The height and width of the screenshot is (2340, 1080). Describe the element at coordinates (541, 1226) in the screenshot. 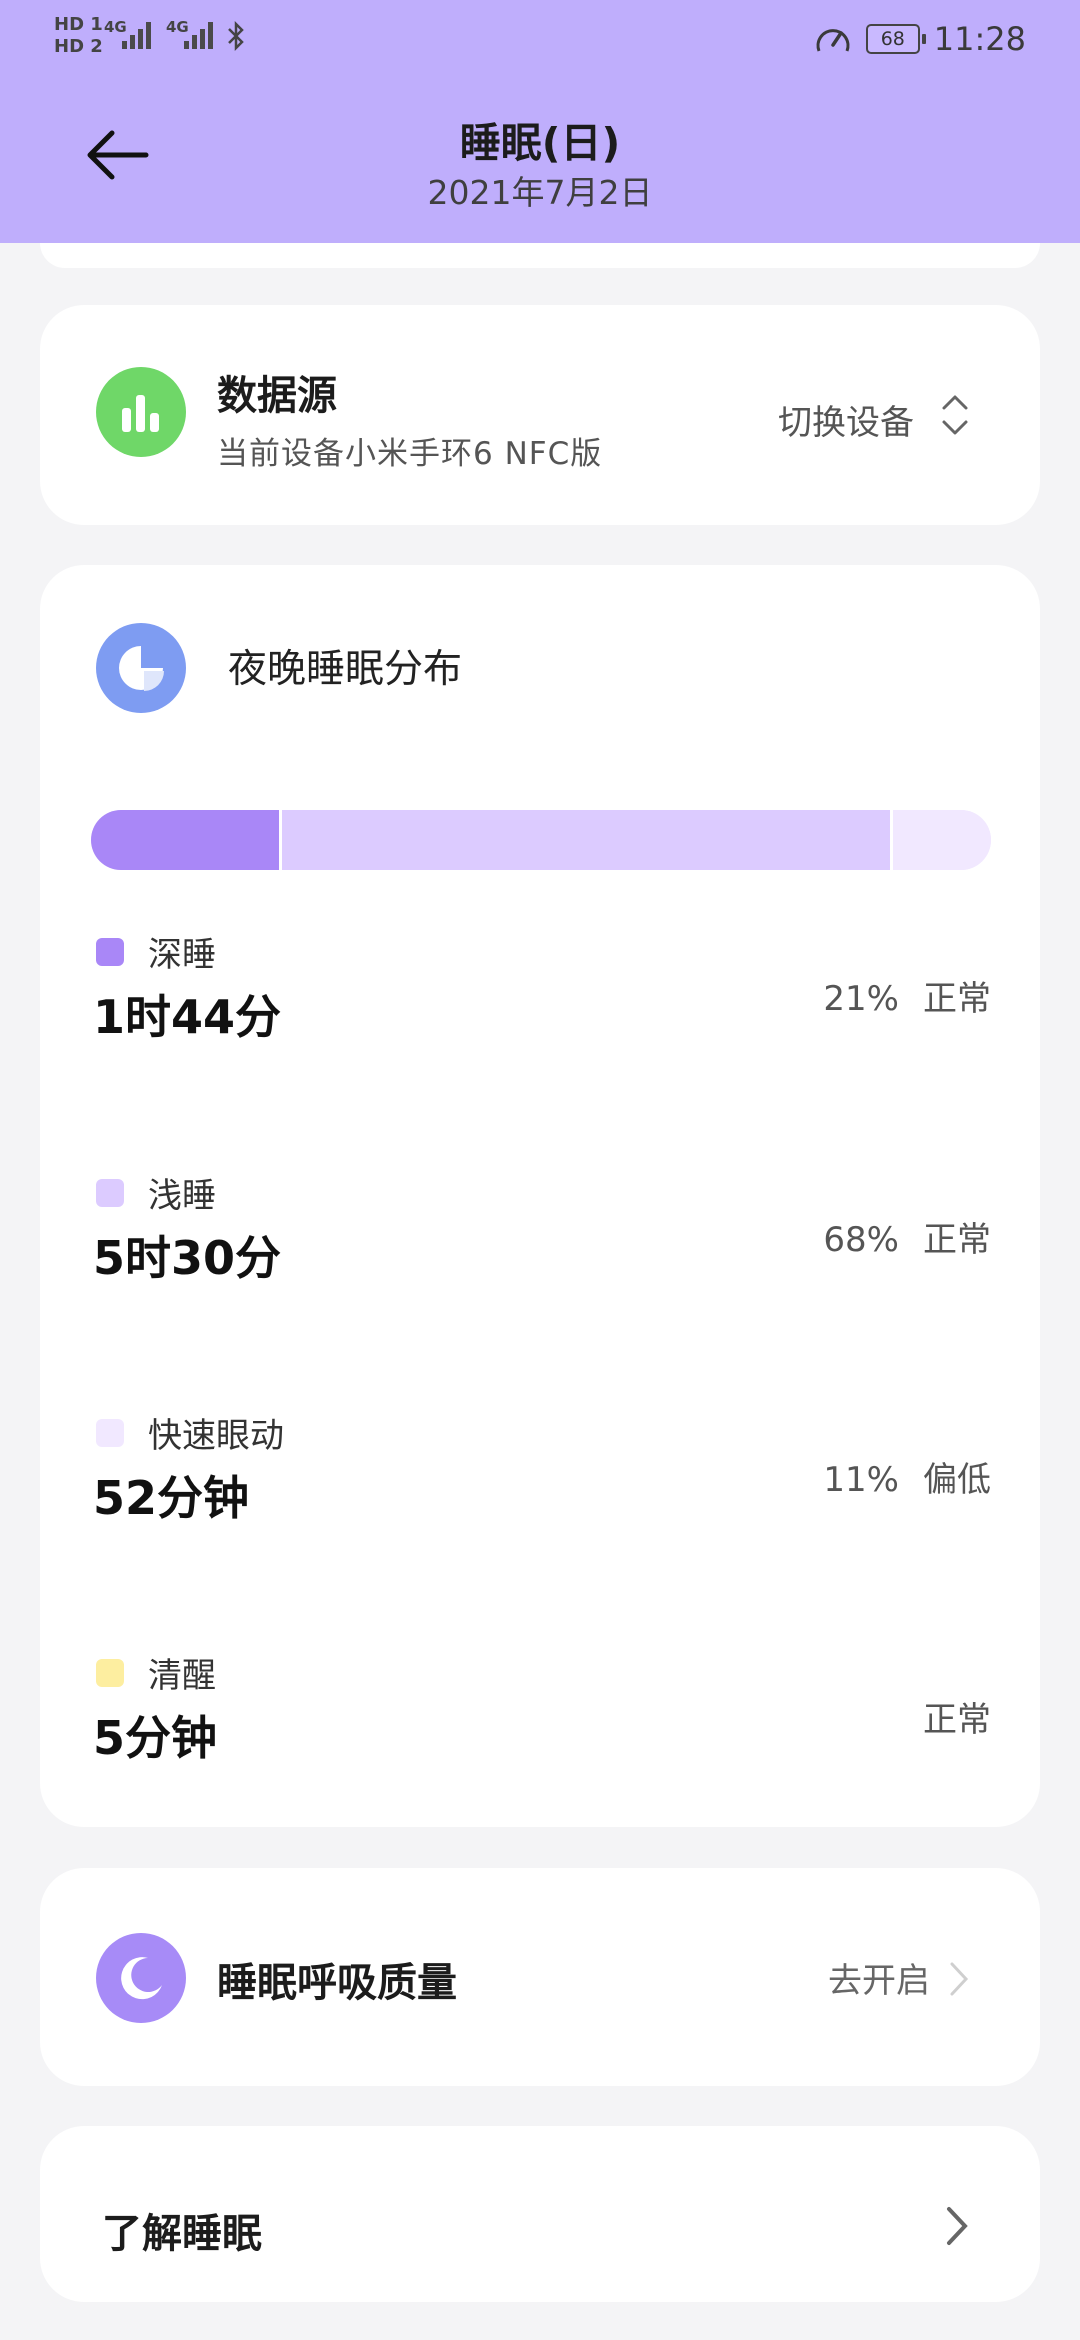

I see `stage-light-sleep: 浅睡 5时30分 68% 正常` at that location.